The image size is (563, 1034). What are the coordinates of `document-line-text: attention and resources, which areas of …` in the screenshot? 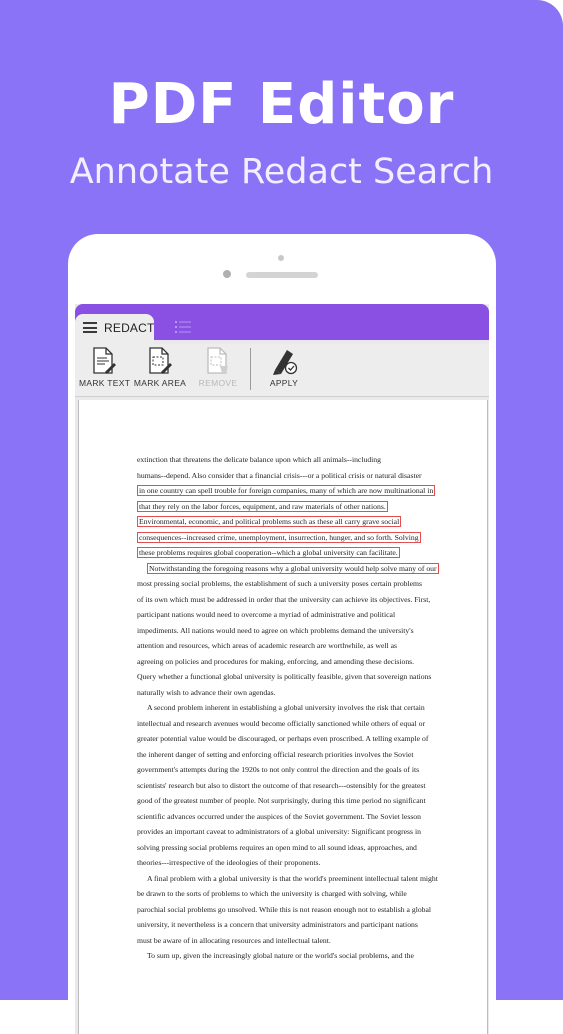 It's located at (267, 645).